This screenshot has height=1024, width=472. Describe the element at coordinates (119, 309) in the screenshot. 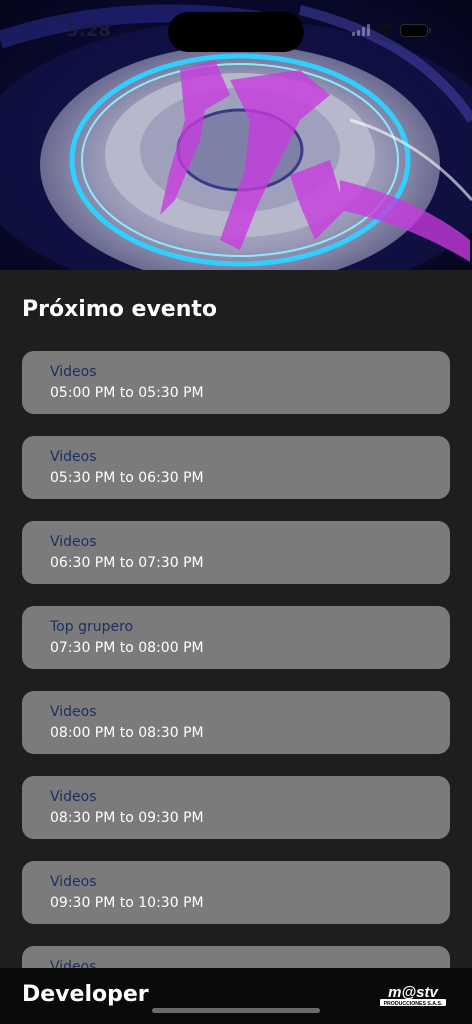

I see `section-title: Próximo evento` at that location.